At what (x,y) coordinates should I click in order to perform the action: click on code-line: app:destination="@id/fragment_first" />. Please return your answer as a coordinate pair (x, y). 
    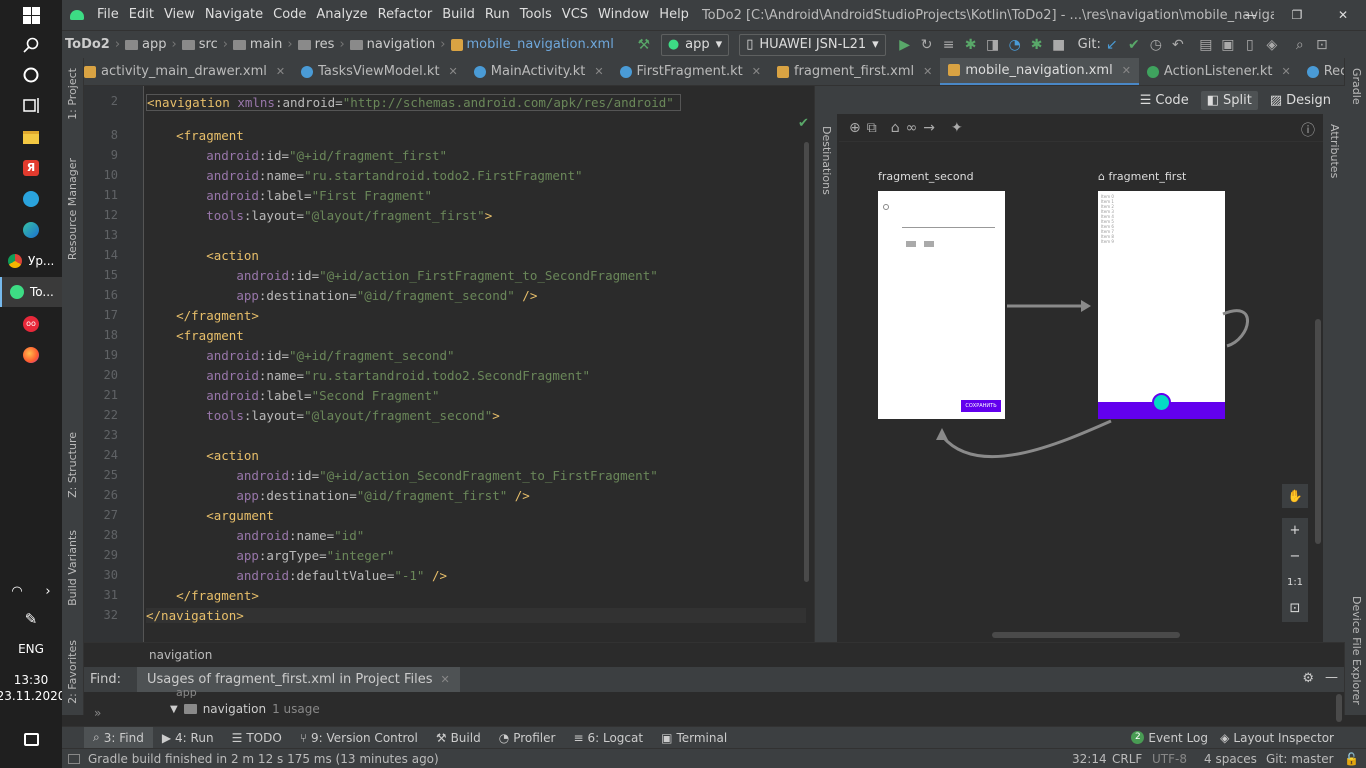
    Looking at the image, I should click on (338, 495).